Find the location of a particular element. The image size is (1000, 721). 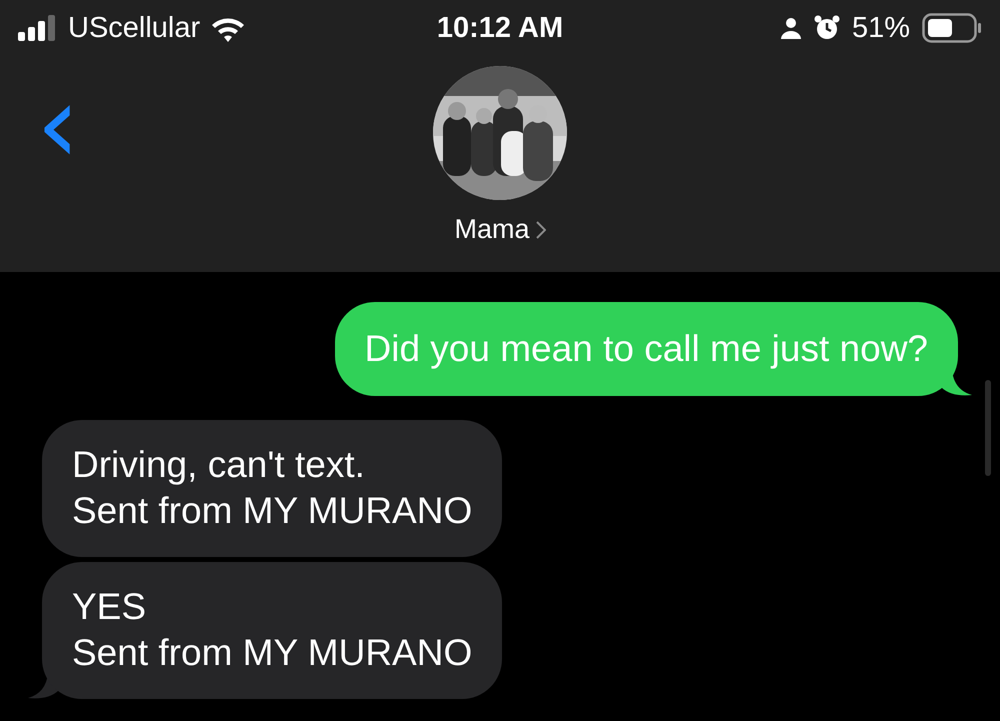

alarm-clock-icon is located at coordinates (827, 28).